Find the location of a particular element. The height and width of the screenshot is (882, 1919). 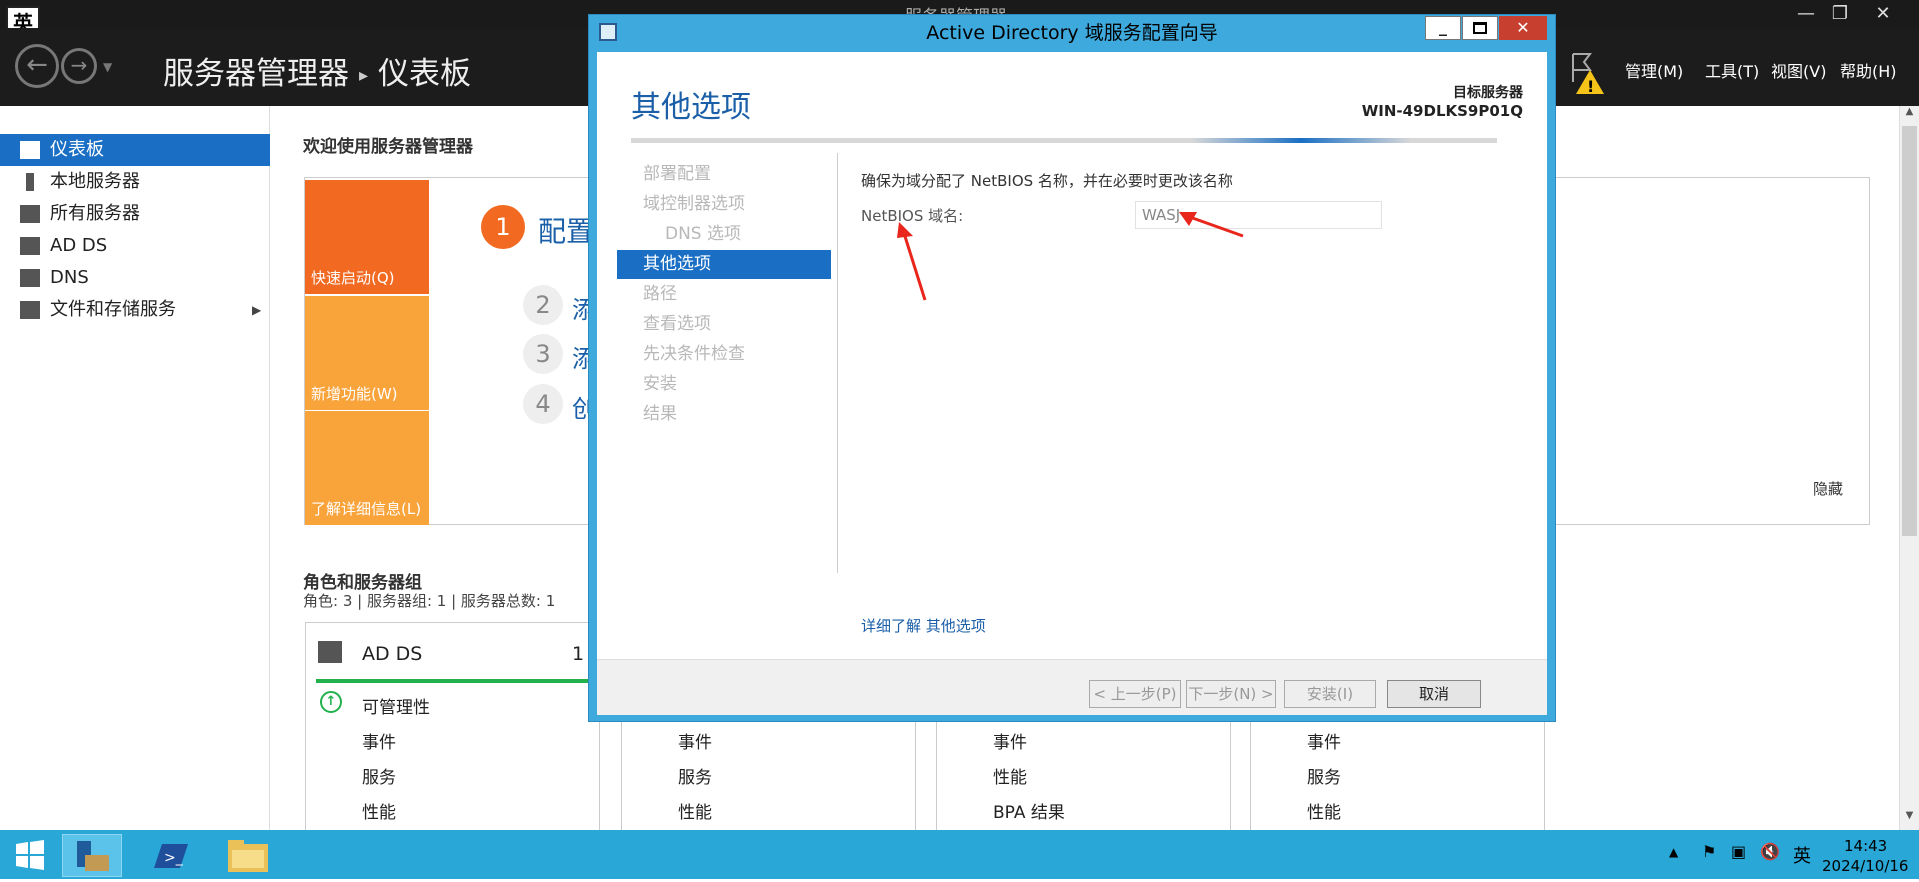

taskbar-file-explorer is located at coordinates (248, 855).